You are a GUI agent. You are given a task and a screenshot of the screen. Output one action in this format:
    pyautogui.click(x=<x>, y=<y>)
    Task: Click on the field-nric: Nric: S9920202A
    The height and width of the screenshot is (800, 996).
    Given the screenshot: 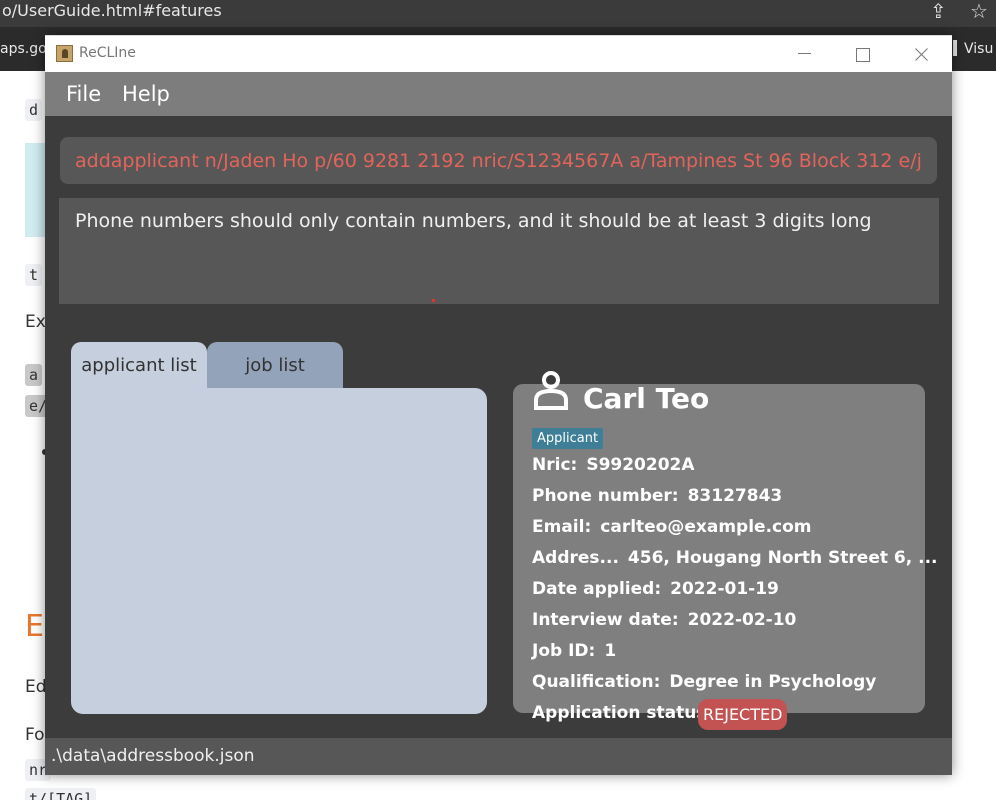 What is the action you would take?
    pyautogui.click(x=613, y=465)
    